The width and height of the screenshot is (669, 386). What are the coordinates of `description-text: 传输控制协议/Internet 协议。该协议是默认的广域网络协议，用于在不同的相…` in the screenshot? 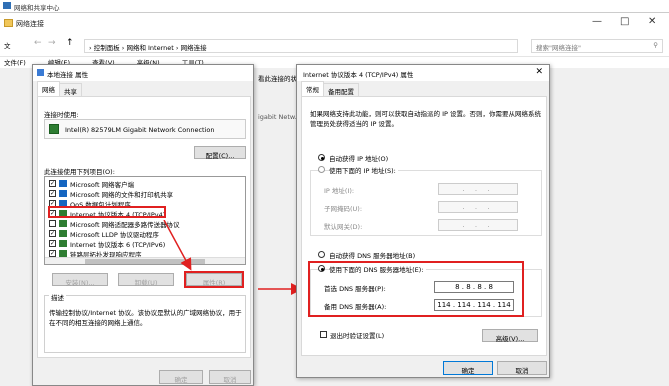 It's located at (145, 318).